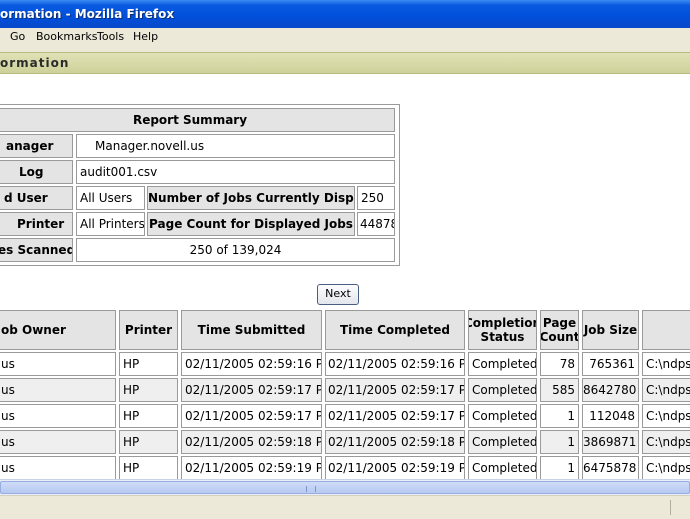  I want to click on cell-completed: 02/11/2005 02:59:19 PM, so click(395, 468).